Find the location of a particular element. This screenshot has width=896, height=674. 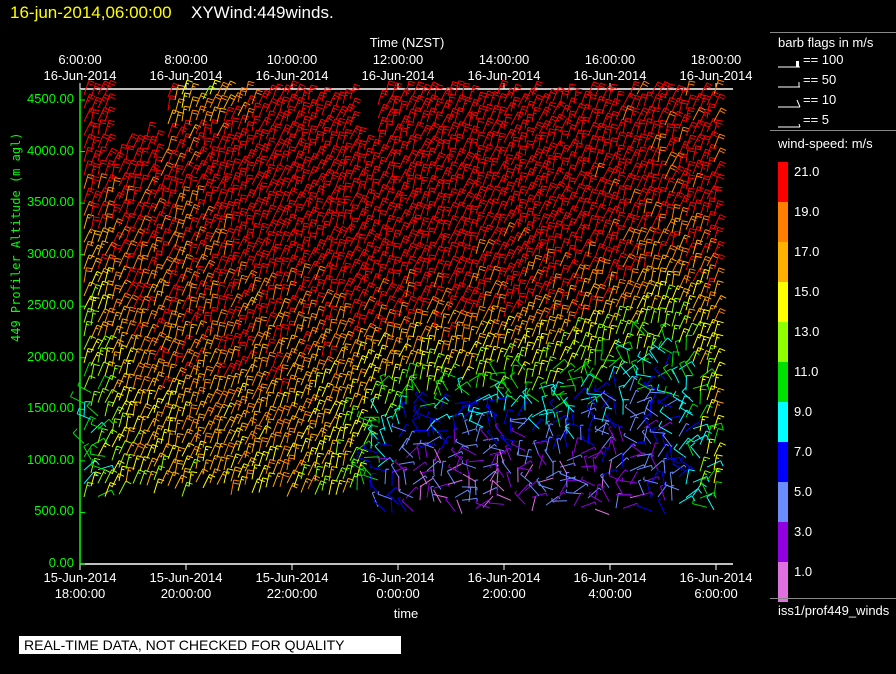

colorbar-label: 21.0 is located at coordinates (807, 171).